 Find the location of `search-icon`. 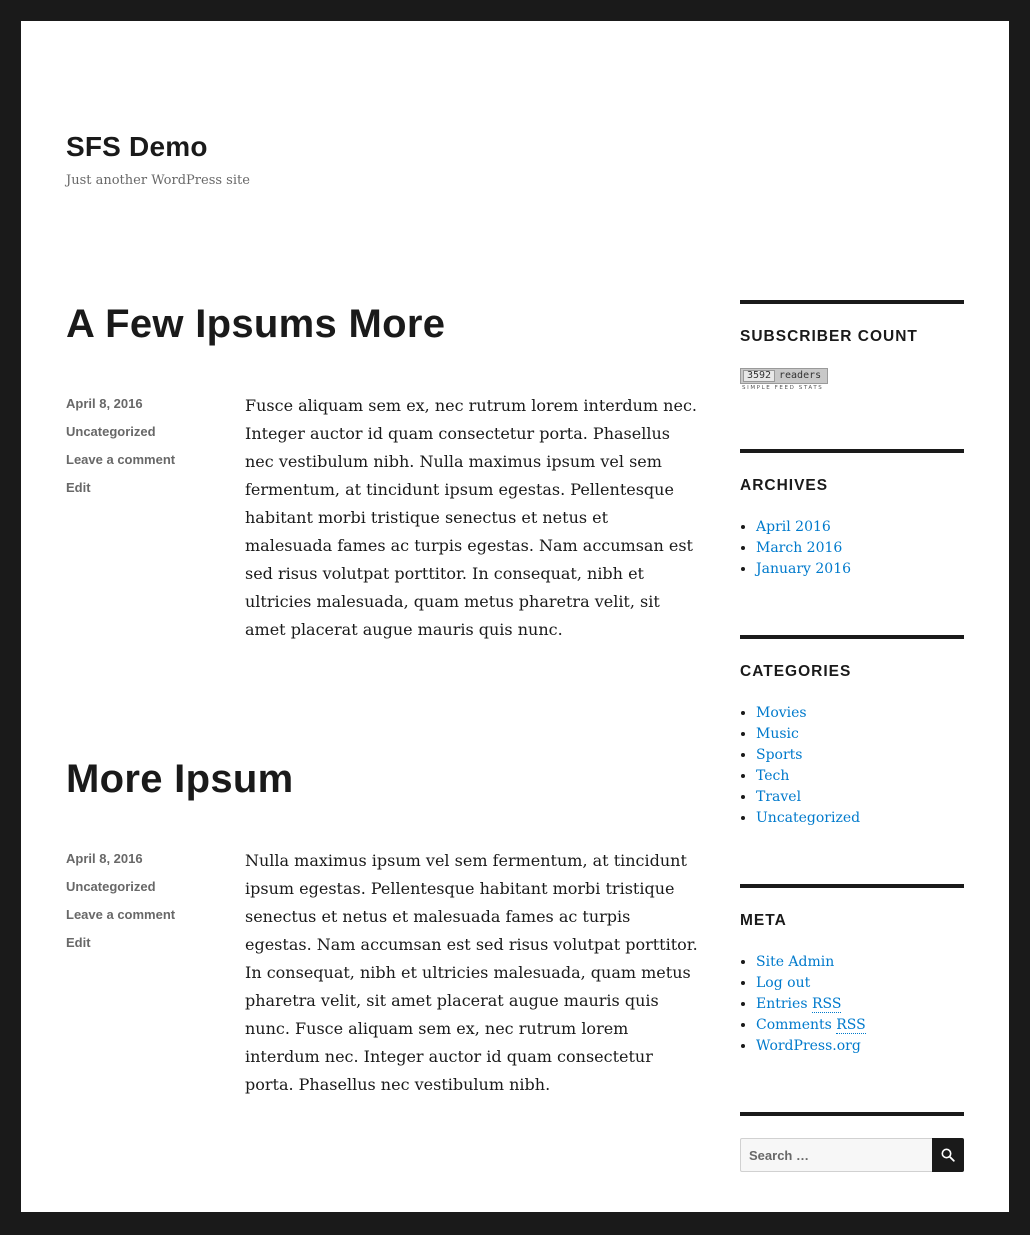

search-icon is located at coordinates (948, 1155).